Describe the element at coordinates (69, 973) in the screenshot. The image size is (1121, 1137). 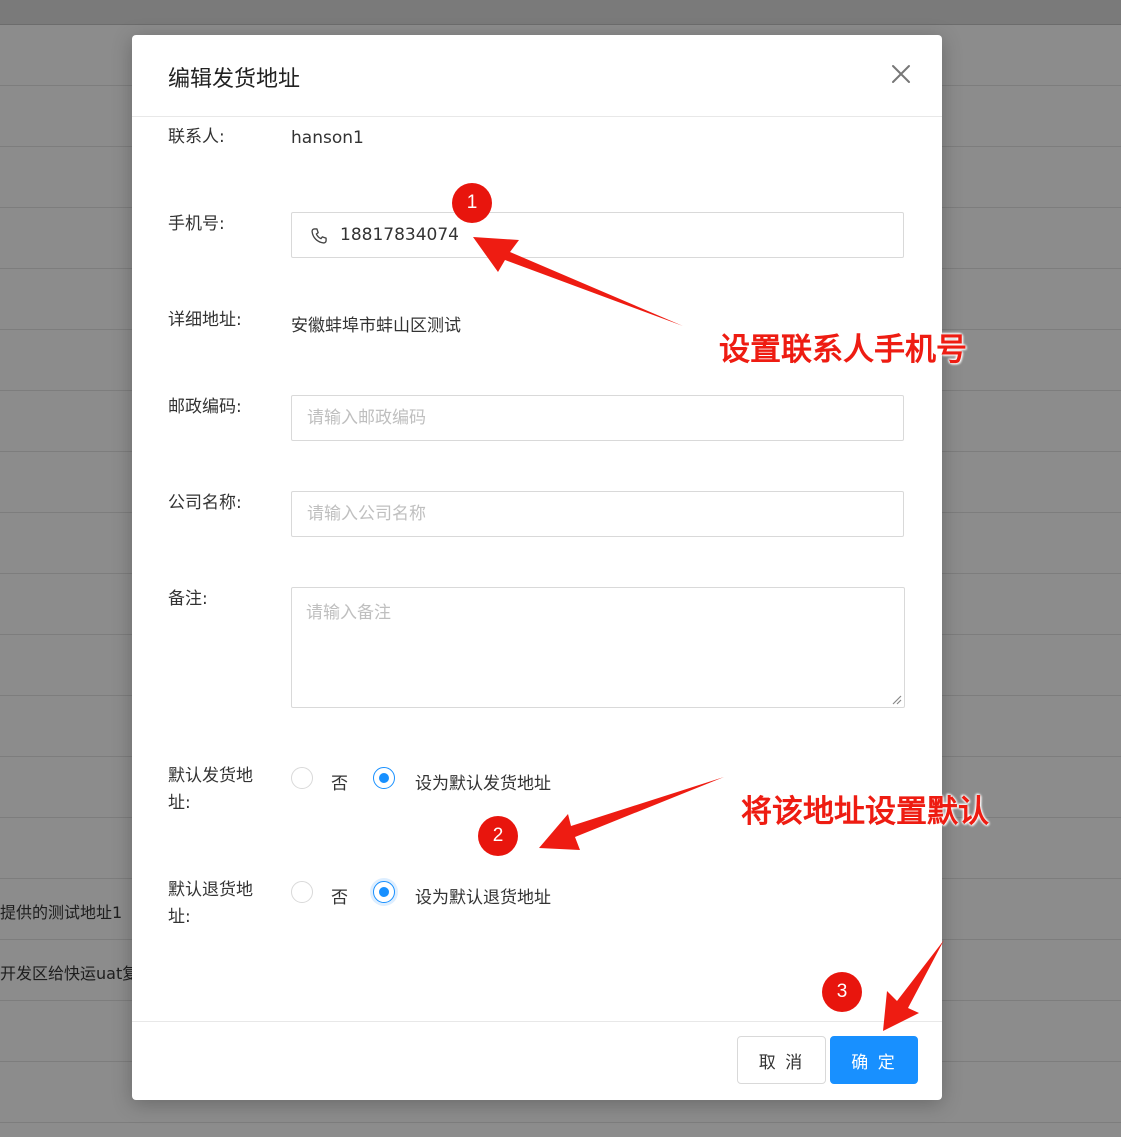
I see `background-row-text: 开发区给快运uat复` at that location.